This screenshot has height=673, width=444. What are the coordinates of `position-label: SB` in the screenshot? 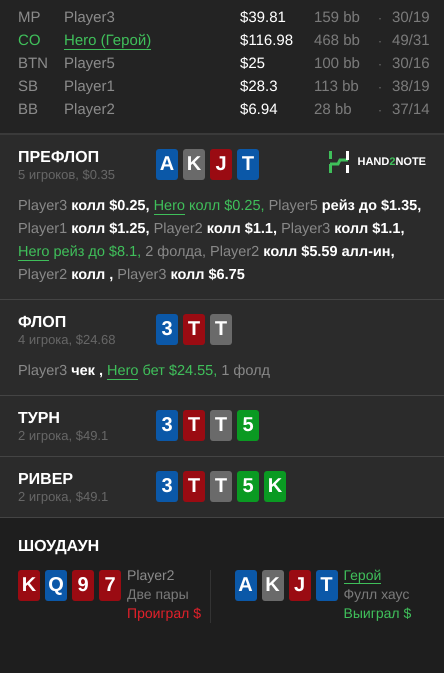 It's located at (29, 86).